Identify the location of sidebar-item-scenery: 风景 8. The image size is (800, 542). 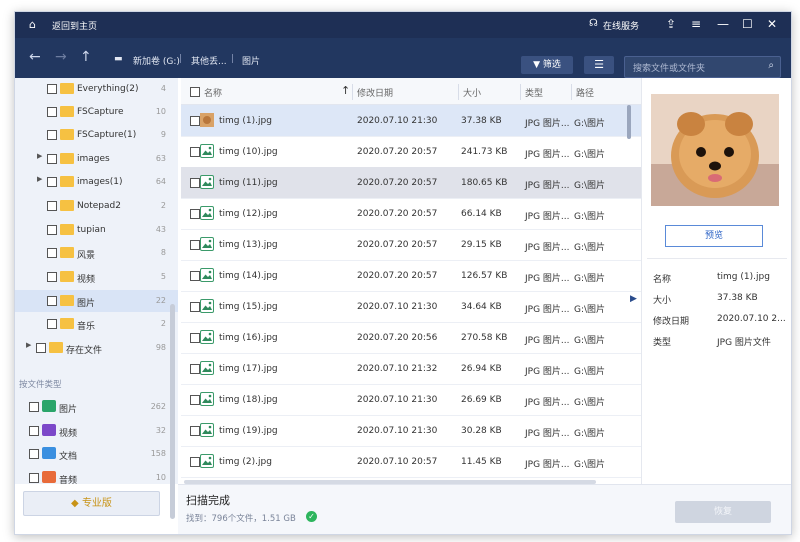
(96, 253).